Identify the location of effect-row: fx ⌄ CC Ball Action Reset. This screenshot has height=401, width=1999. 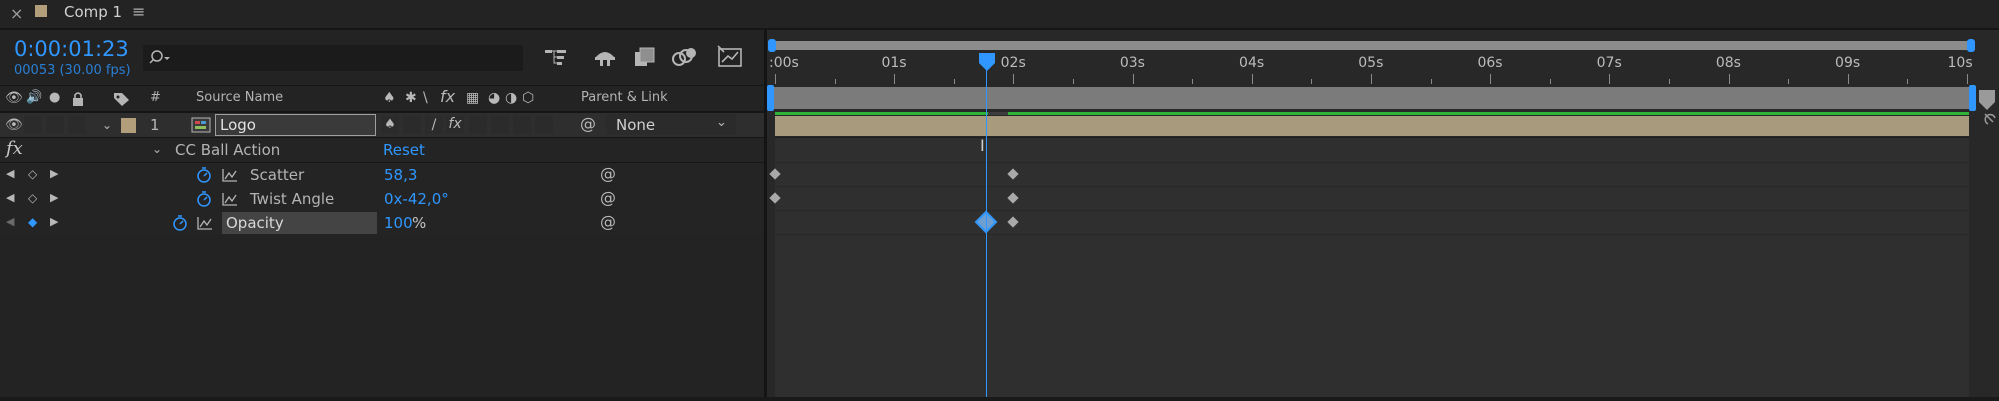
(383, 150).